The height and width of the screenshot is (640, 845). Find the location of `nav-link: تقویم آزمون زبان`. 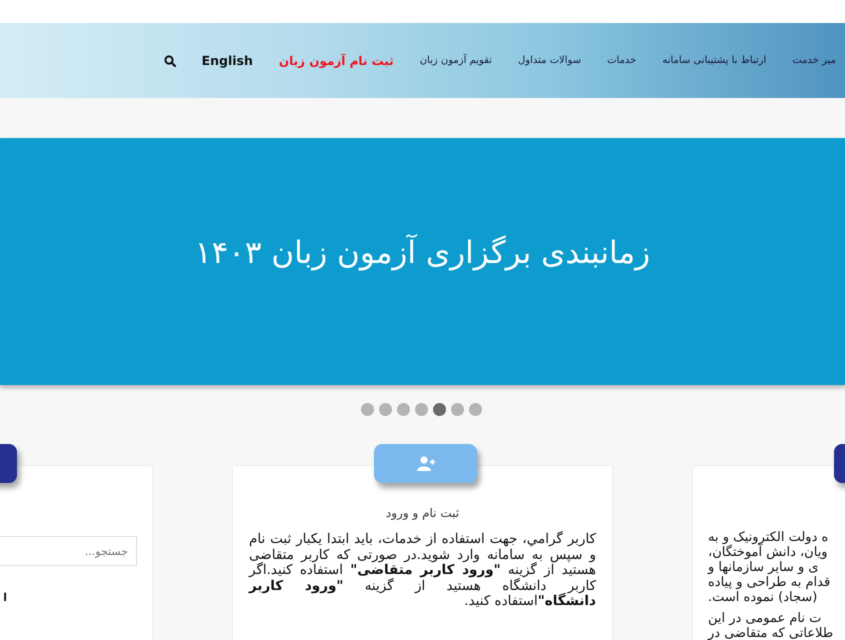

nav-link: تقویم آزمون زبان is located at coordinates (456, 60).